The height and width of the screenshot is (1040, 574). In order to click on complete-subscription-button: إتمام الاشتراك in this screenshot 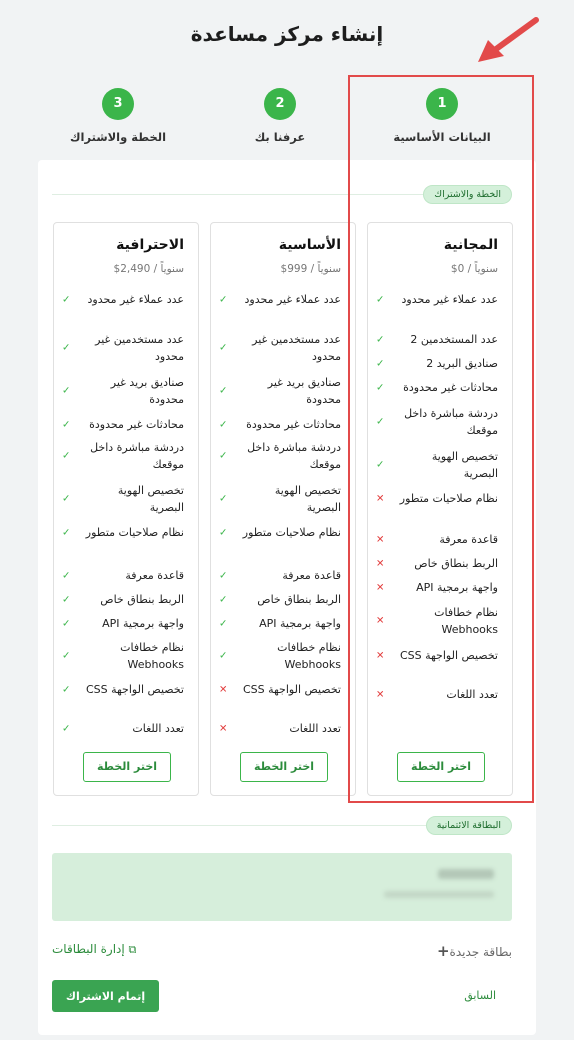, I will do `click(105, 996)`.